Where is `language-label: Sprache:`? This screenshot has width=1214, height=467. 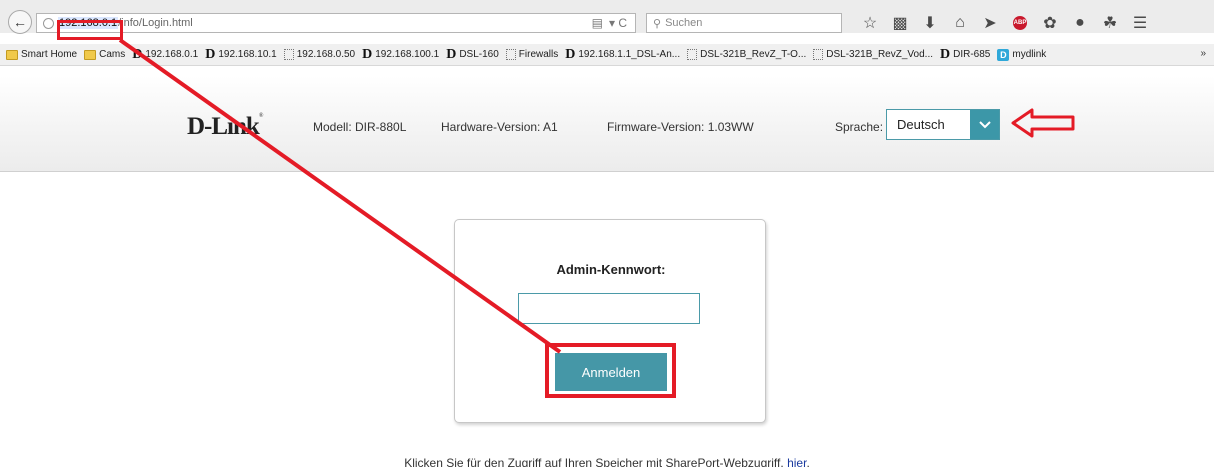 language-label: Sprache: is located at coordinates (859, 127).